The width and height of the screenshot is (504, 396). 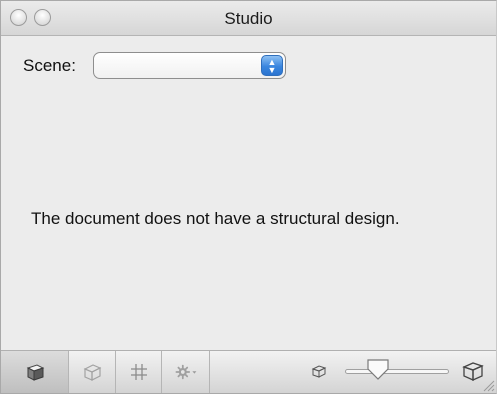 What do you see at coordinates (272, 65) in the screenshot?
I see `select-arrows-icon: ▲ ▼` at bounding box center [272, 65].